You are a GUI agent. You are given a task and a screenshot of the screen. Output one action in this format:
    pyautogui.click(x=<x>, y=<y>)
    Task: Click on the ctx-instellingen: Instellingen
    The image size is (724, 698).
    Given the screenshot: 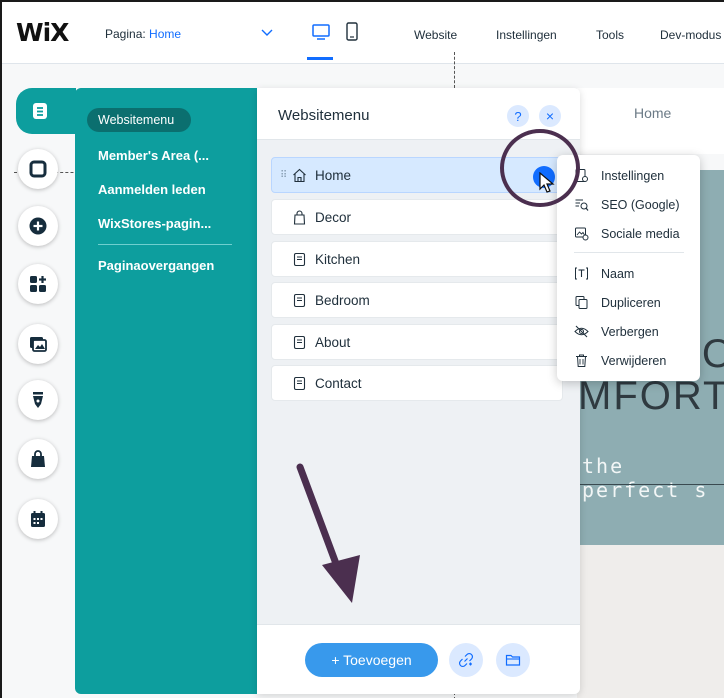 What is the action you would take?
    pyautogui.click(x=636, y=177)
    